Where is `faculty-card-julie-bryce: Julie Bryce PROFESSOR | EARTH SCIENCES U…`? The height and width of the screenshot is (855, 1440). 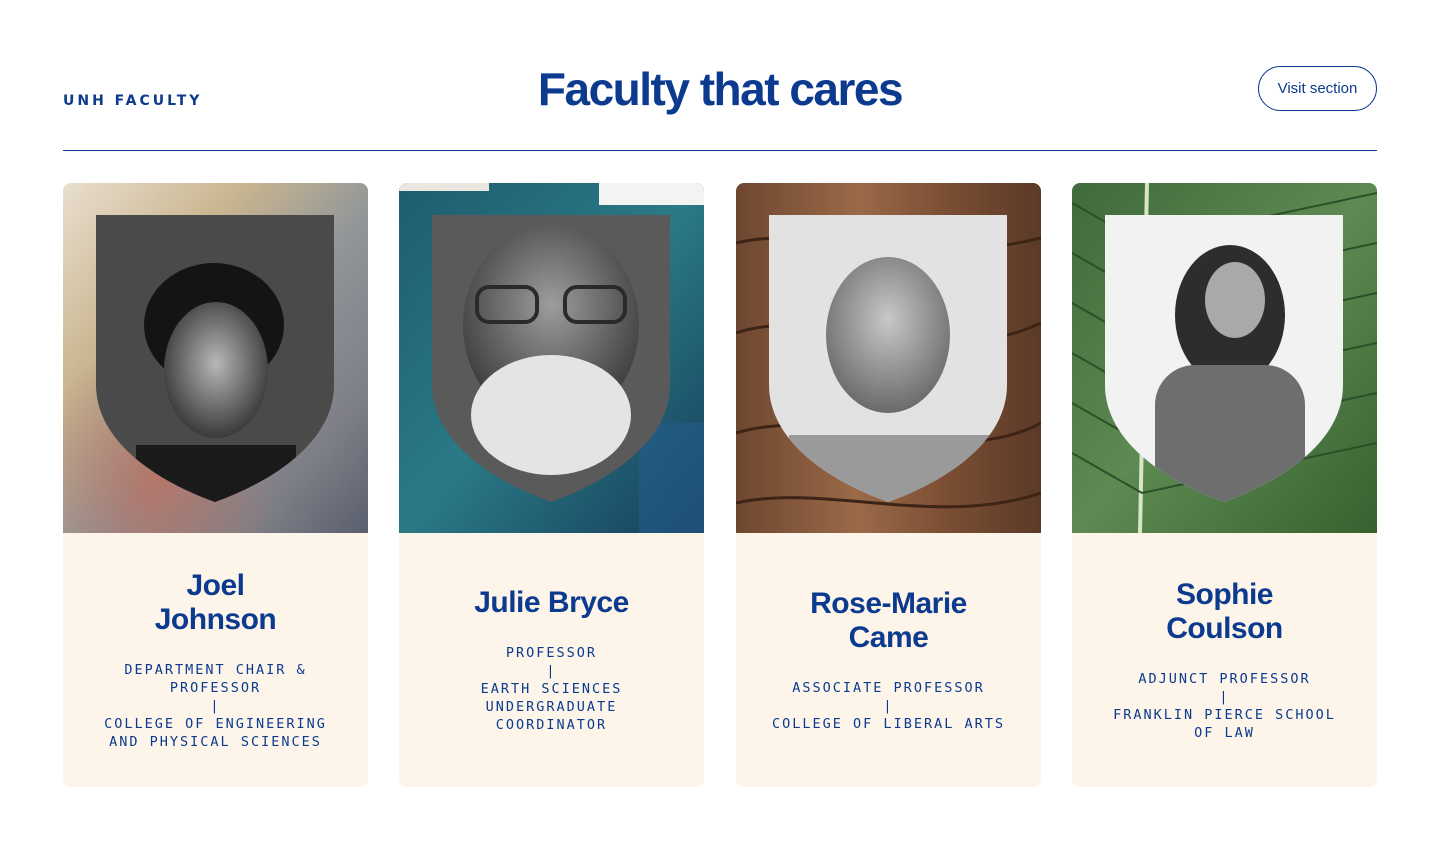 faculty-card-julie-bryce: Julie Bryce PROFESSOR | EARTH SCIENCES U… is located at coordinates (551, 485).